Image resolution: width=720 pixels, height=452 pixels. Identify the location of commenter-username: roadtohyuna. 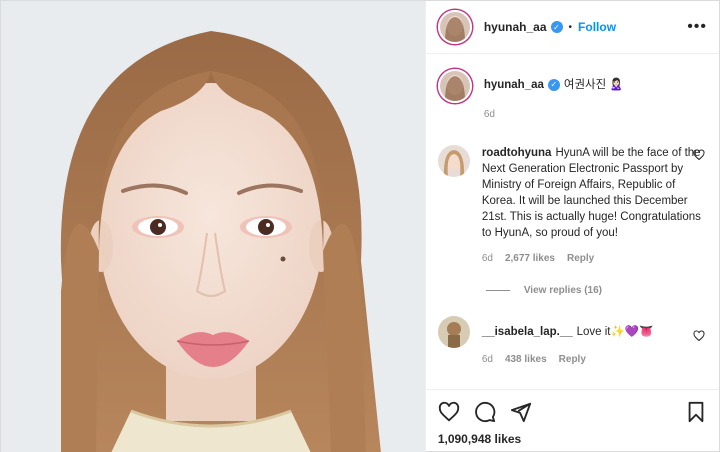
(517, 153).